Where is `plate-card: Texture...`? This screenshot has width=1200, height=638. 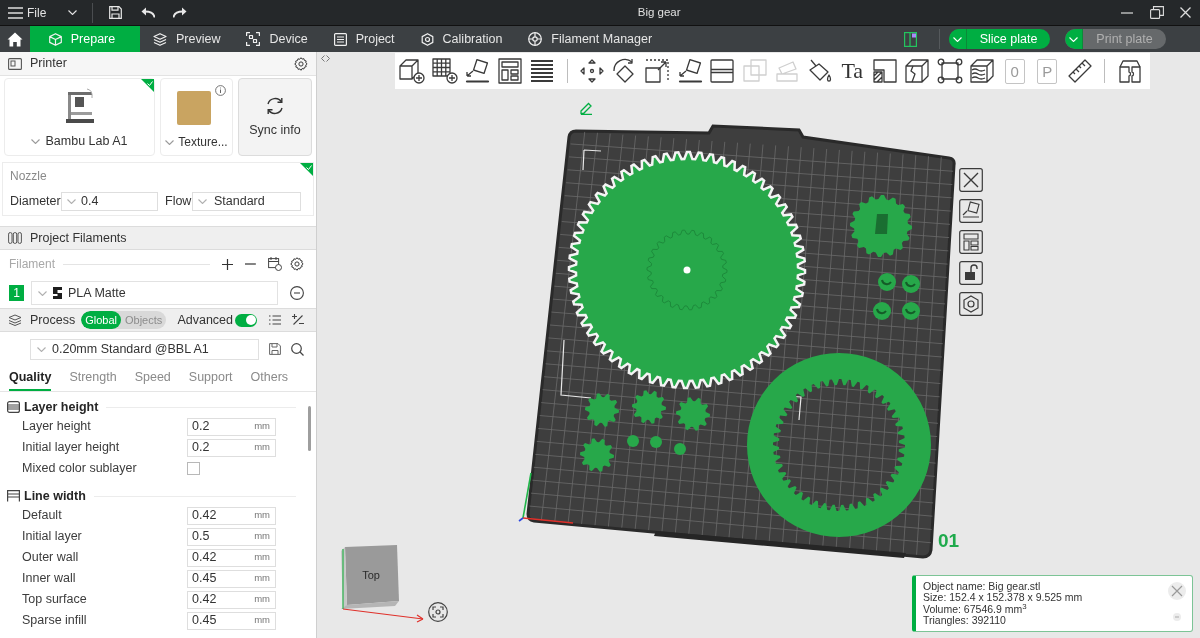
plate-card: Texture... is located at coordinates (196, 117).